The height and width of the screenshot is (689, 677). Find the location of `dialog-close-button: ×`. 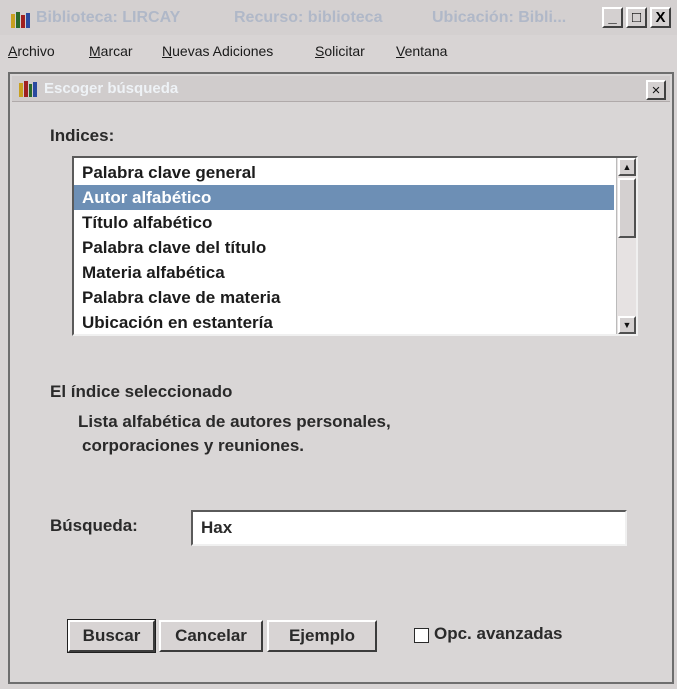

dialog-close-button: × is located at coordinates (656, 90).